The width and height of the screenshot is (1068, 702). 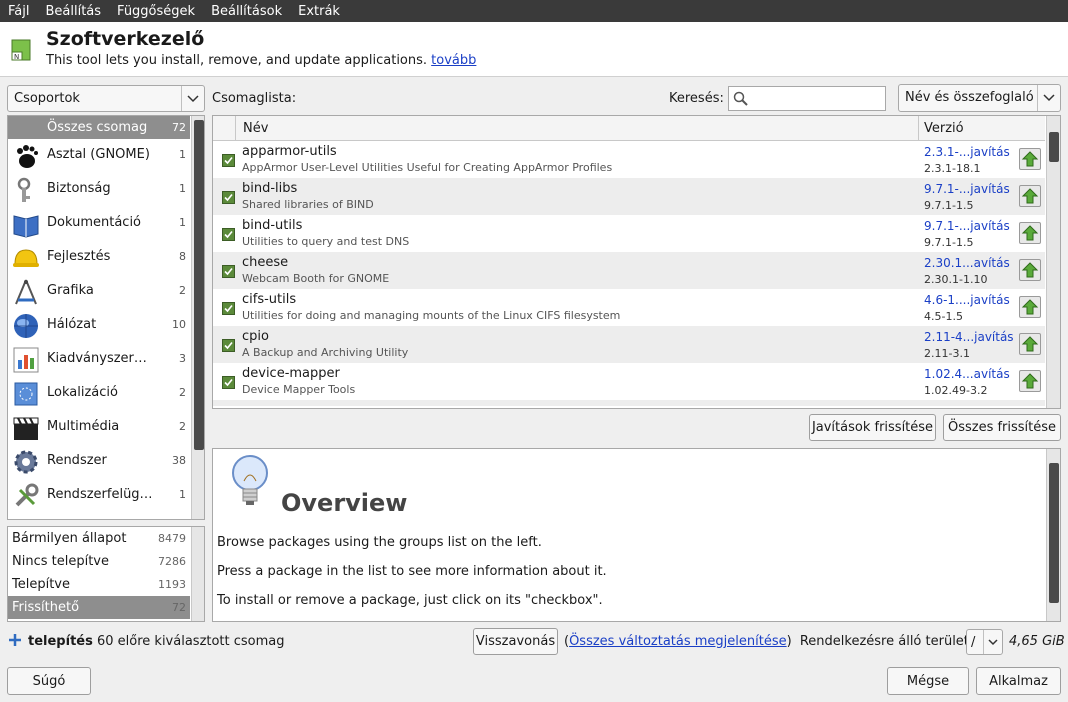 I want to click on gnome-foot-icon, so click(x=26, y=156).